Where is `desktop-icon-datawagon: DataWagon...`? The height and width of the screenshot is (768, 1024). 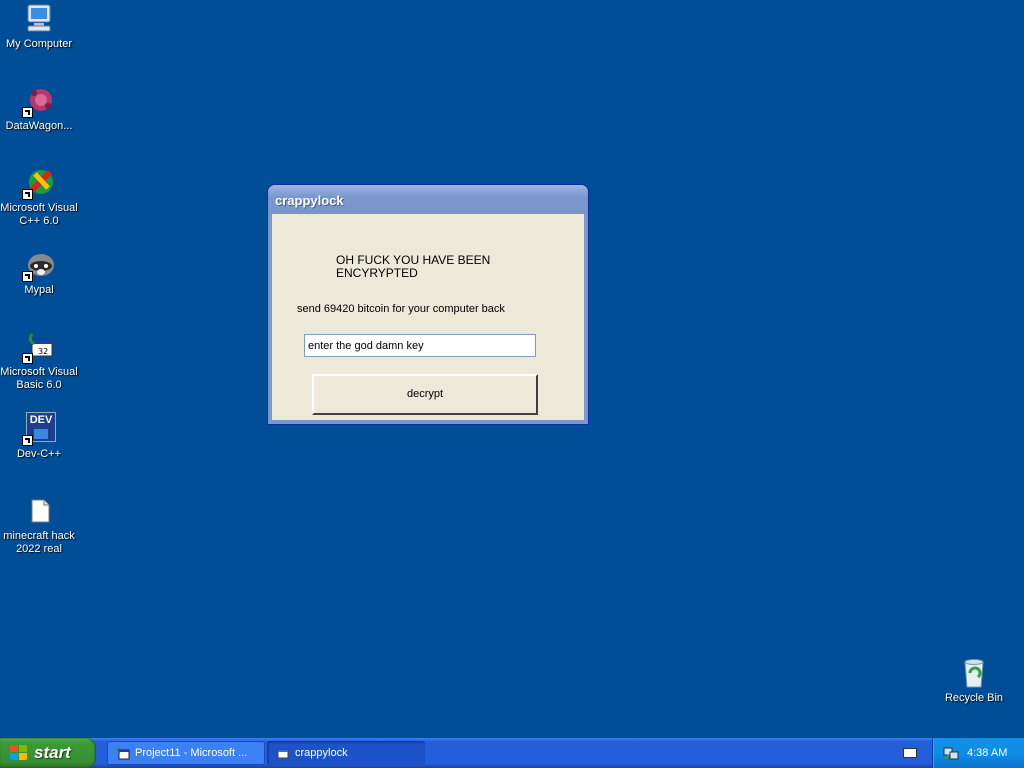 desktop-icon-datawagon: DataWagon... is located at coordinates (39, 108).